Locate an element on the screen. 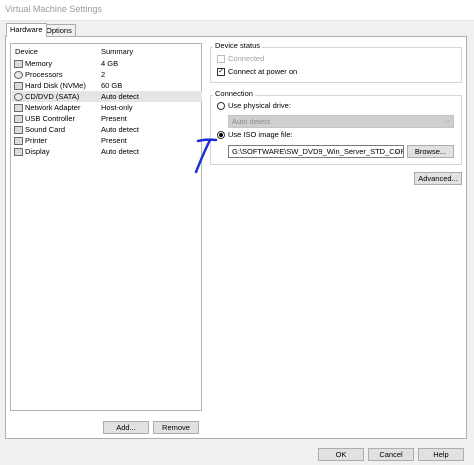  device-status-title: Device status is located at coordinates (238, 45).